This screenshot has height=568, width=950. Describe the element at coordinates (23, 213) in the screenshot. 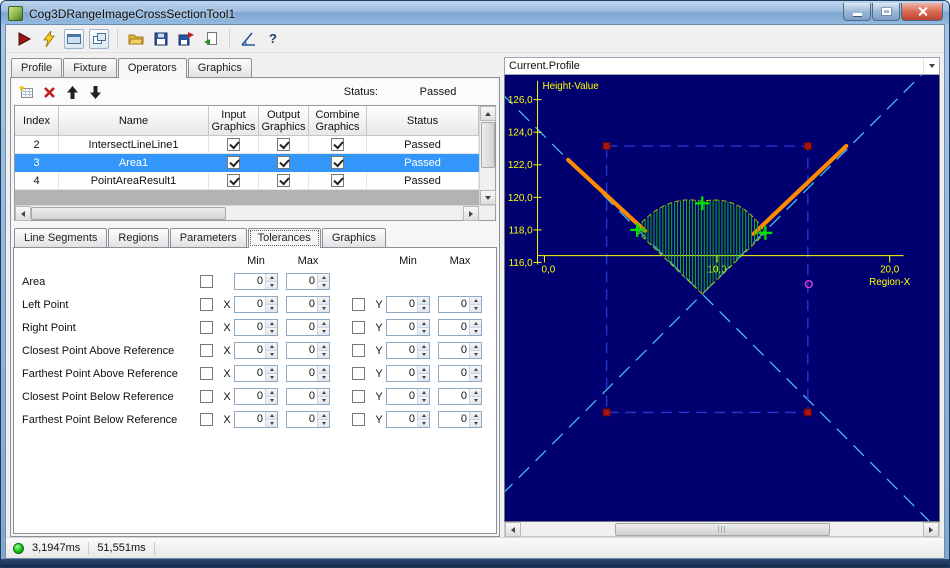

I see `scroll-left-button` at that location.